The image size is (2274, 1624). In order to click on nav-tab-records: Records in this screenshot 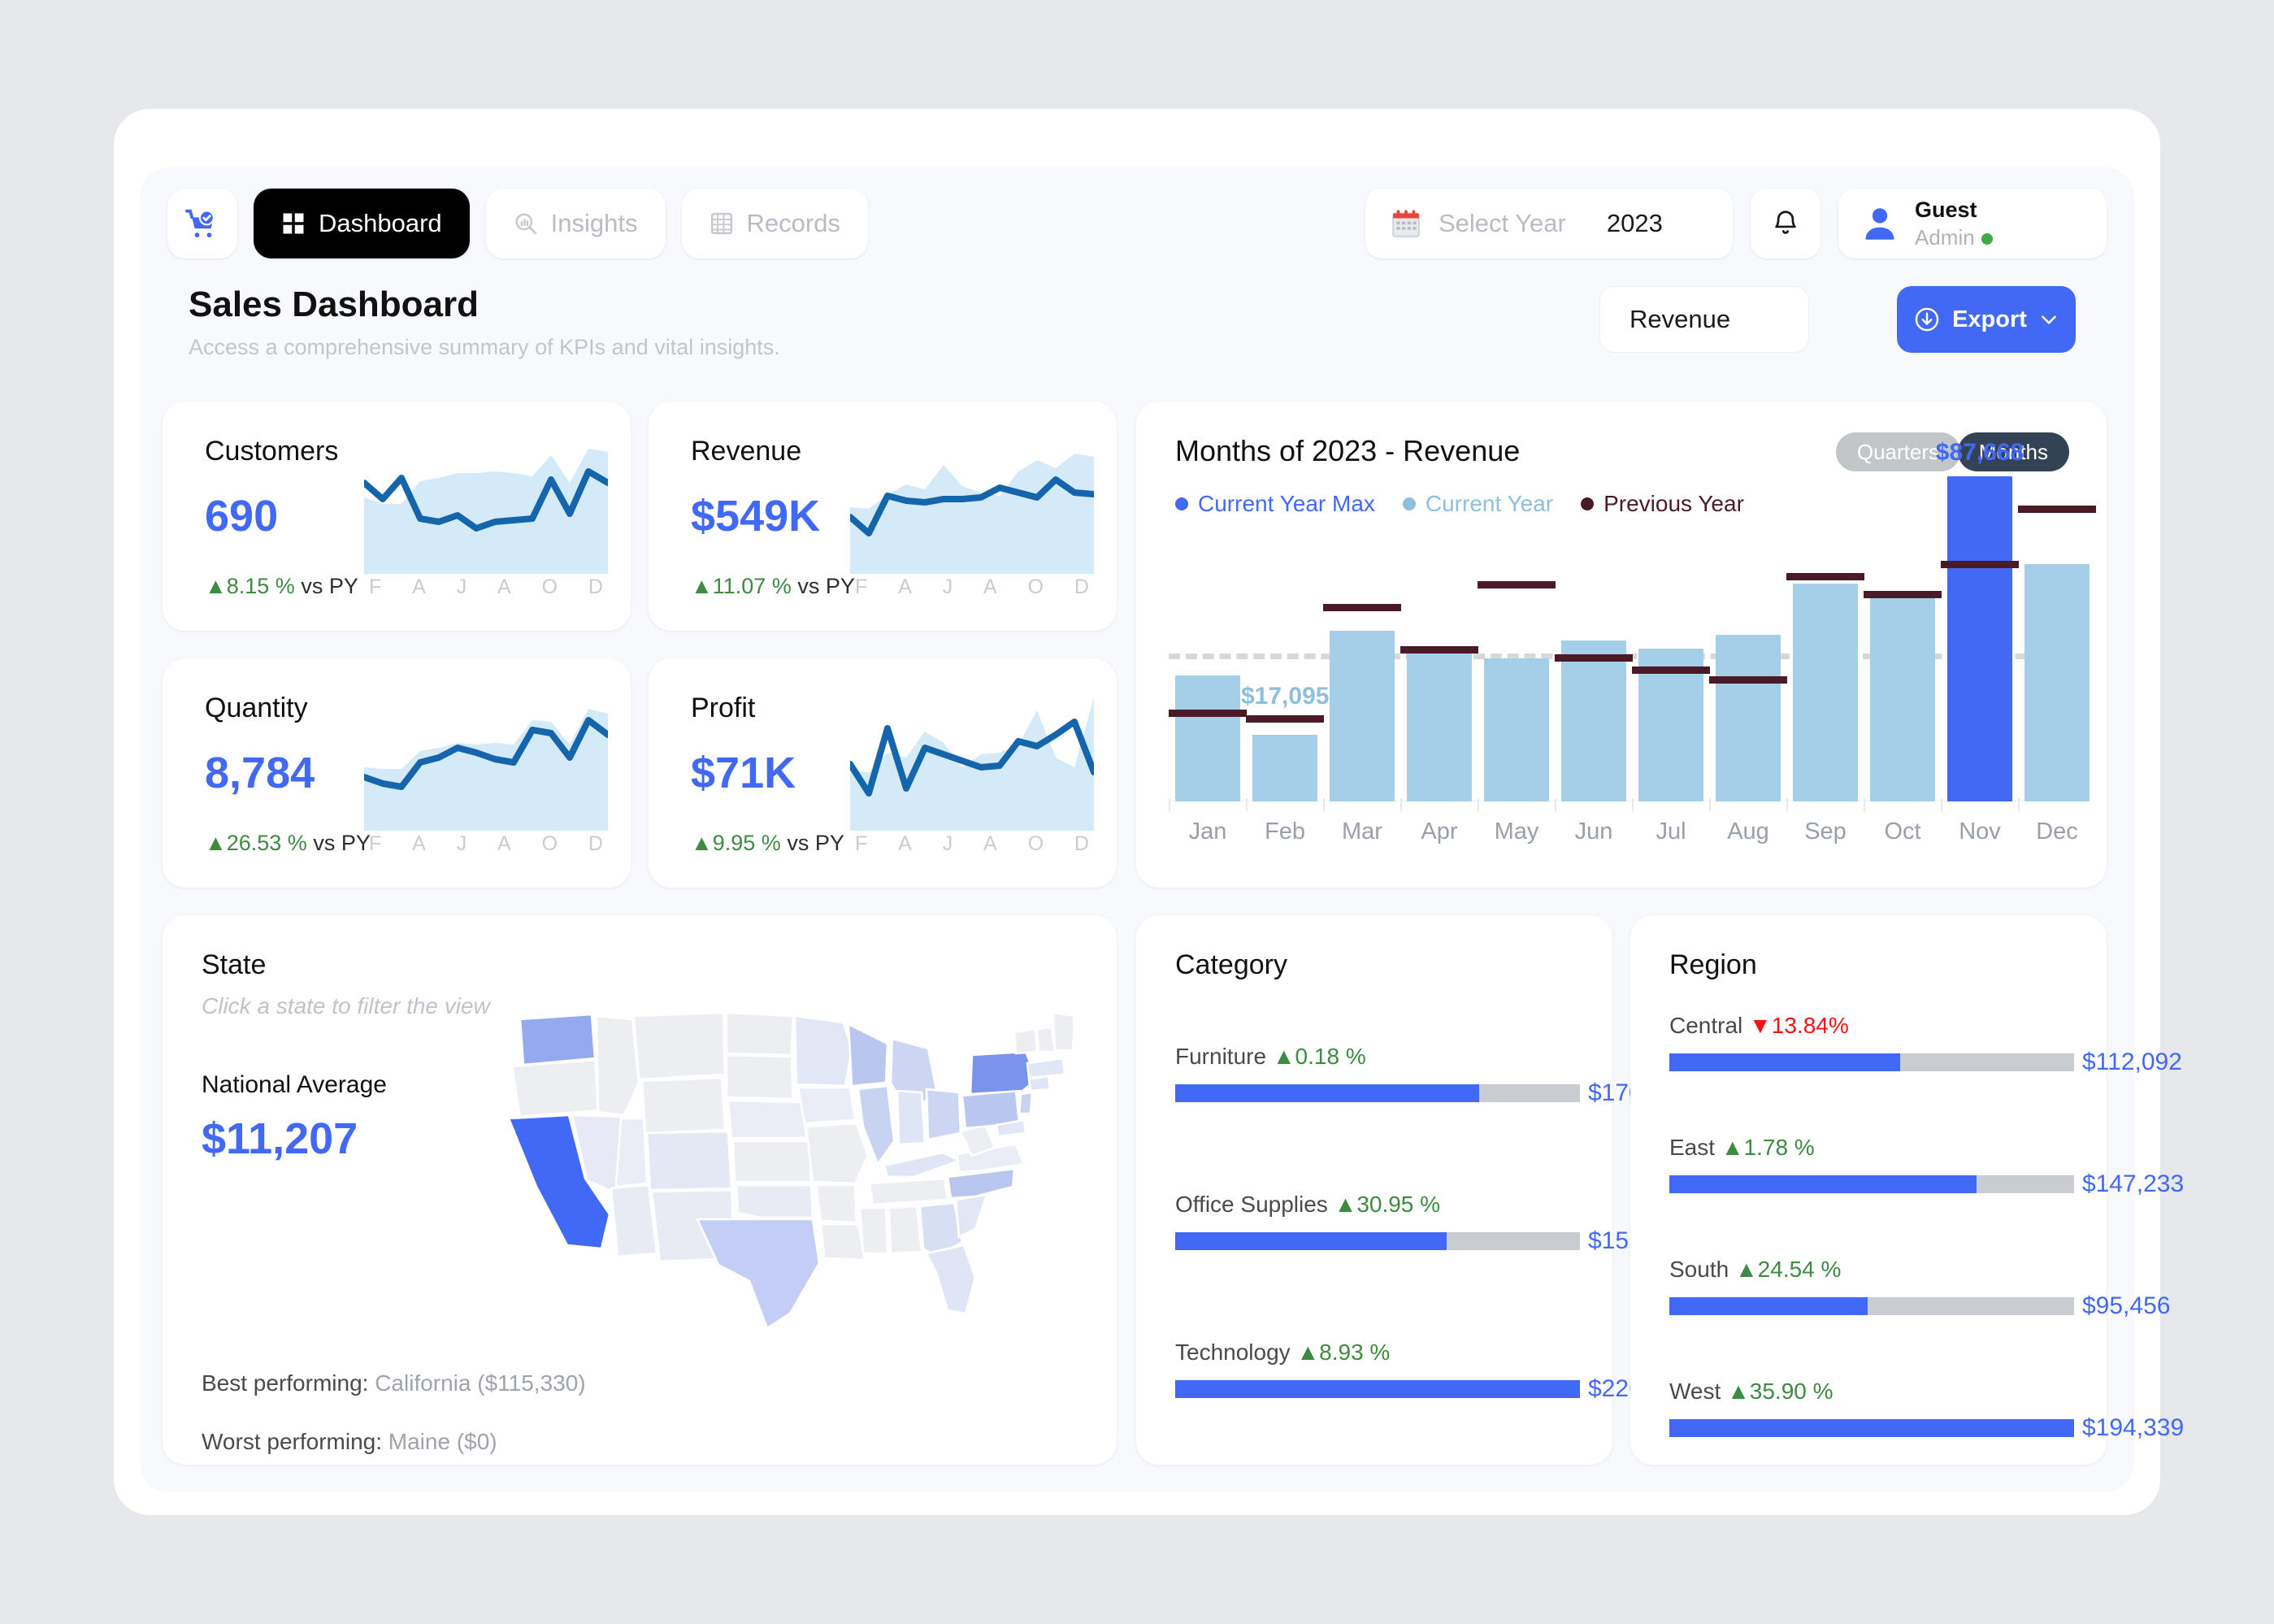, I will do `click(774, 223)`.